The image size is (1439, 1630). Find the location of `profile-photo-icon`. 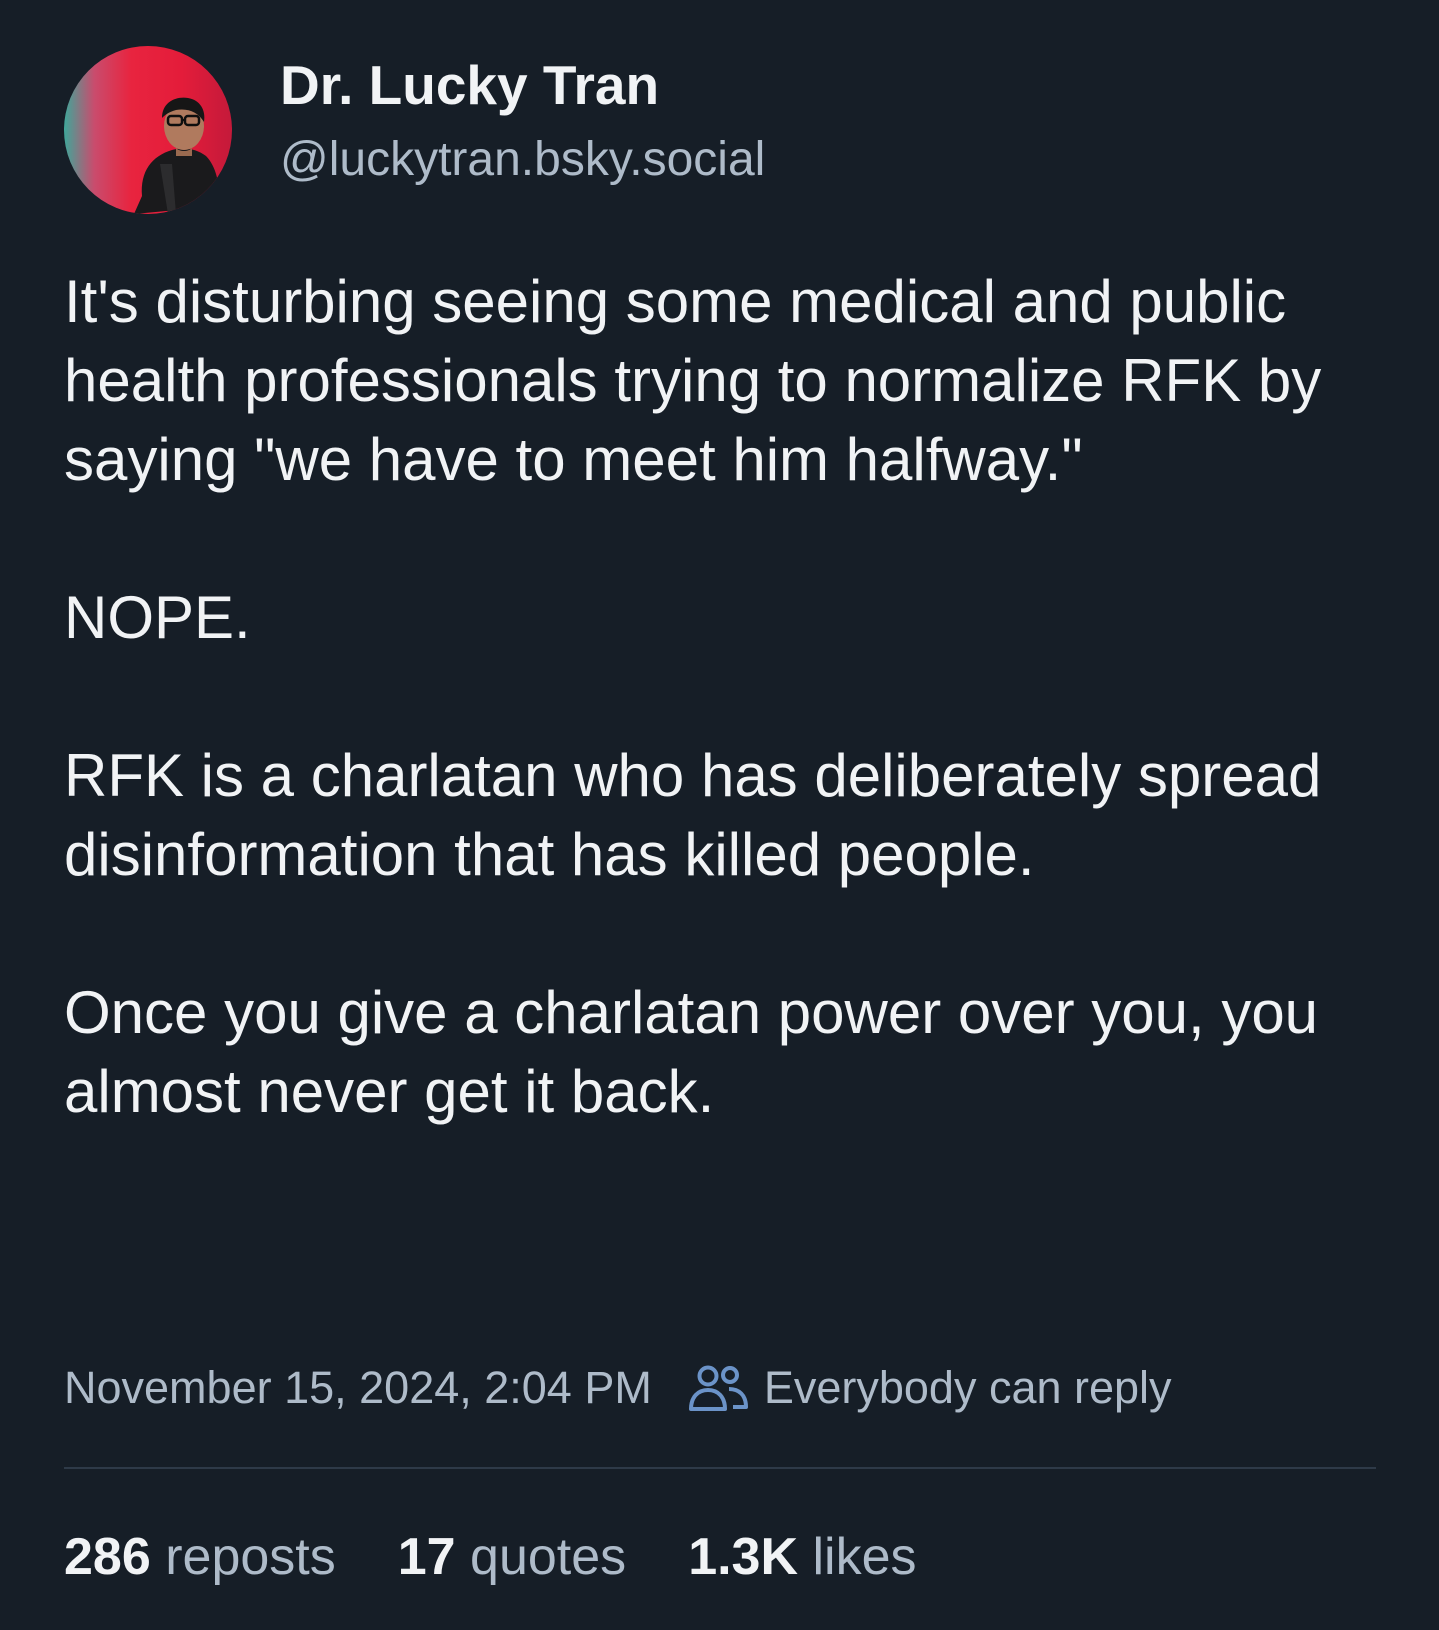

profile-photo-icon is located at coordinates (177, 155).